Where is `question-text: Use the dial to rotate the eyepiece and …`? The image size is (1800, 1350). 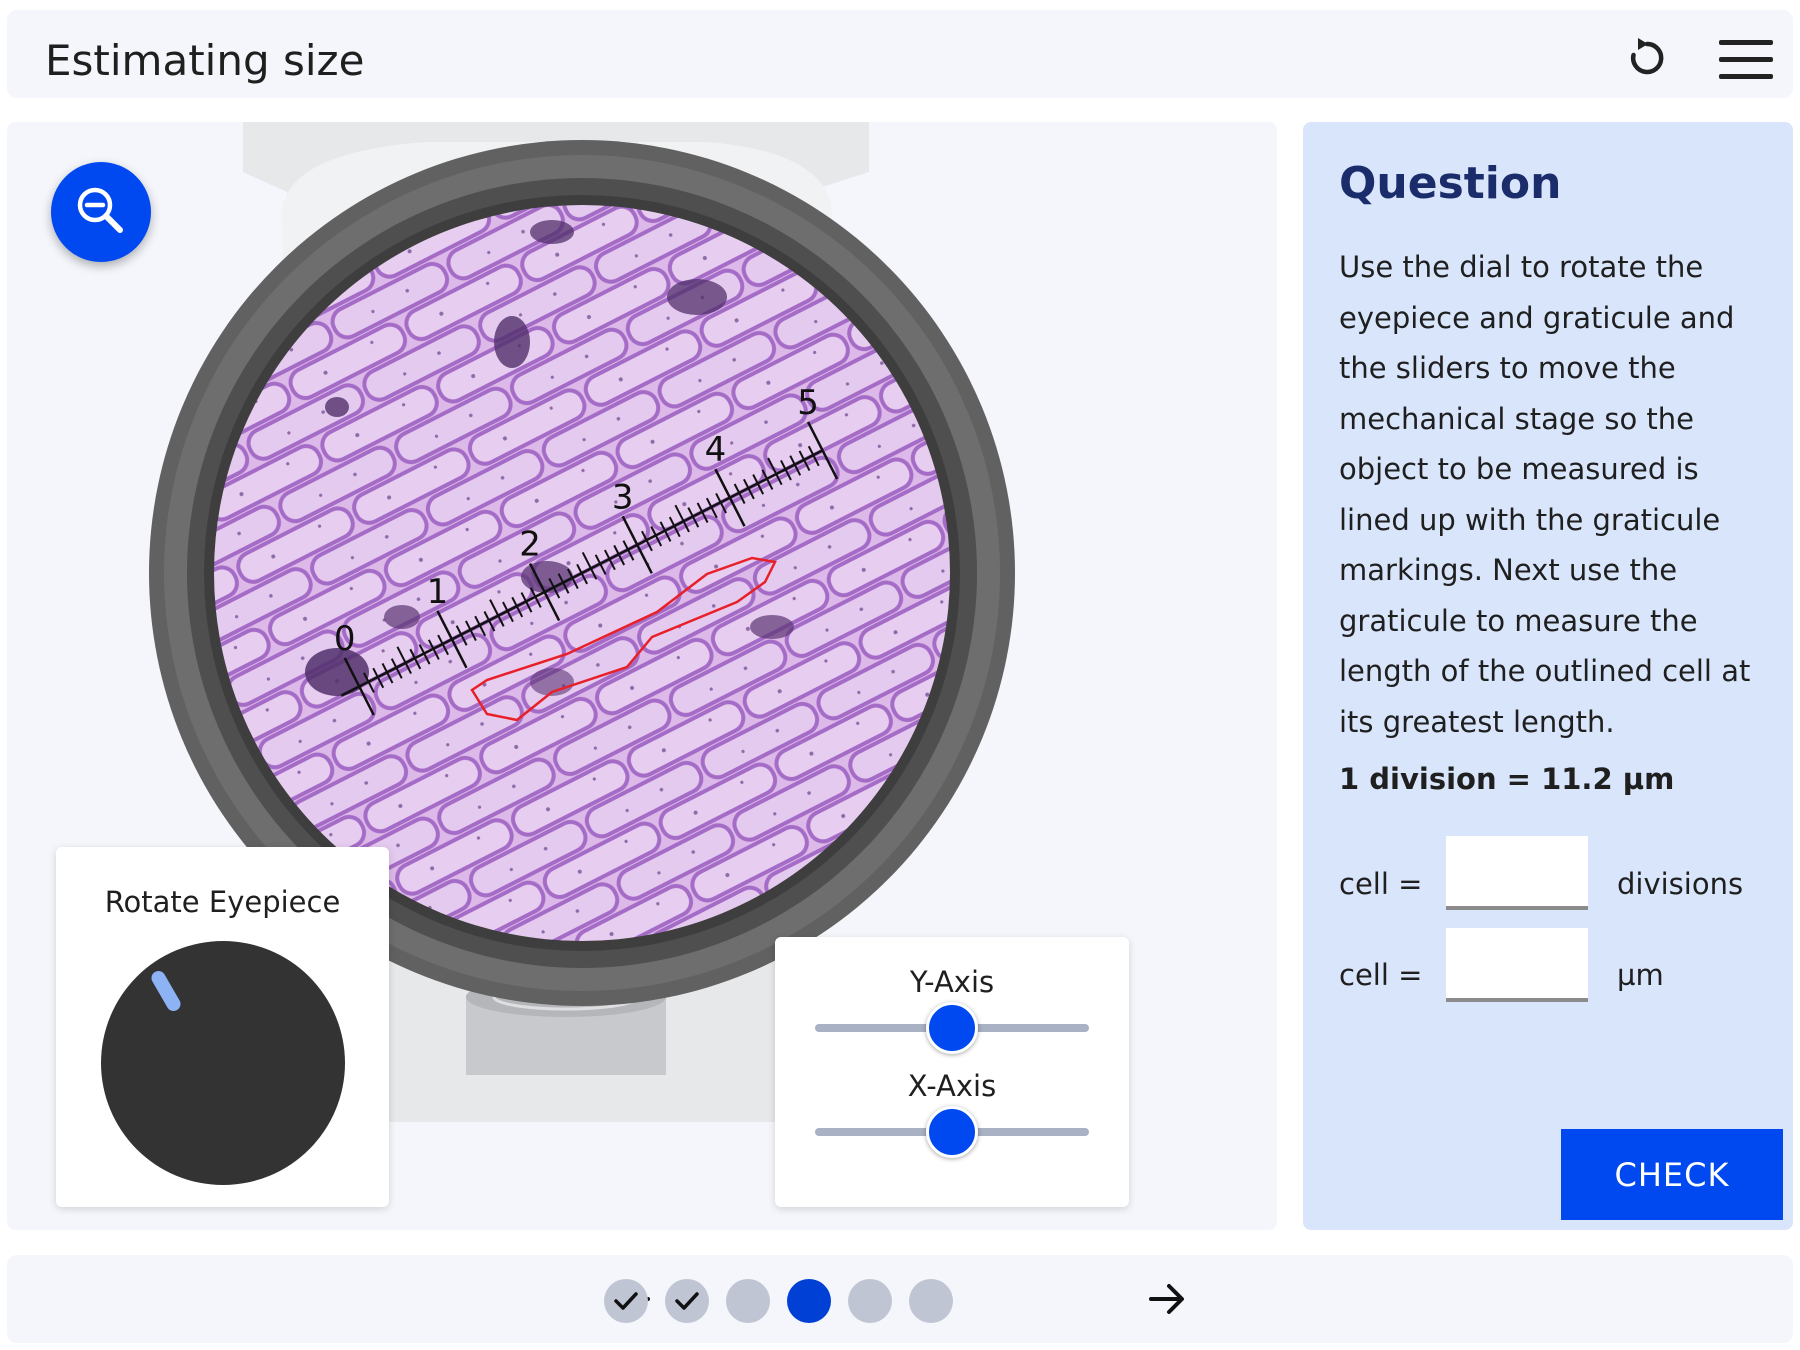 question-text: Use the dial to rotate the eyepiece and … is located at coordinates (1545, 494).